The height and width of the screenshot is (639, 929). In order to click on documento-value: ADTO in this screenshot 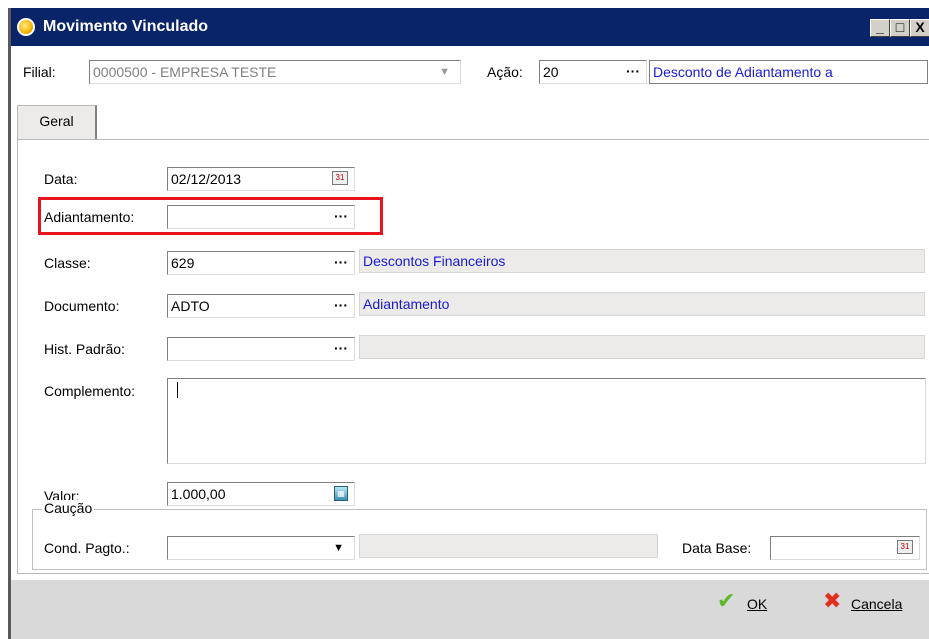, I will do `click(190, 306)`.